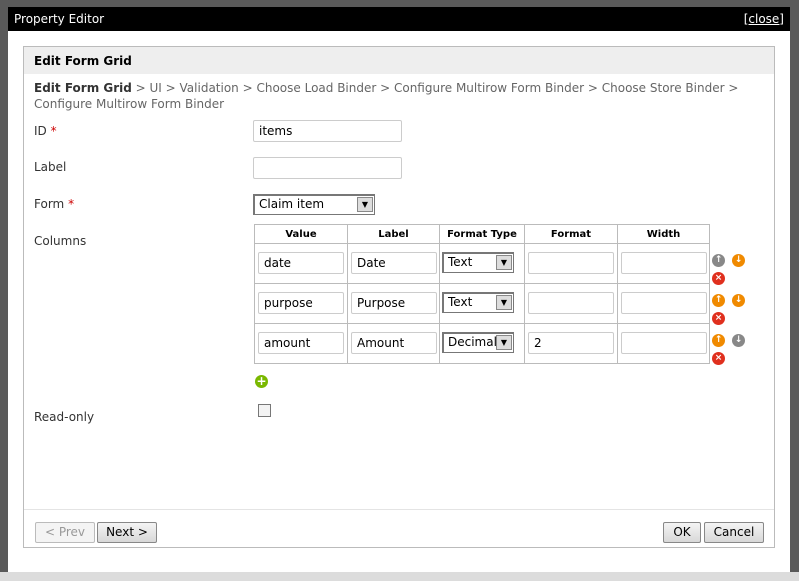 This screenshot has height=581, width=799. I want to click on footer-divider, so click(399, 509).